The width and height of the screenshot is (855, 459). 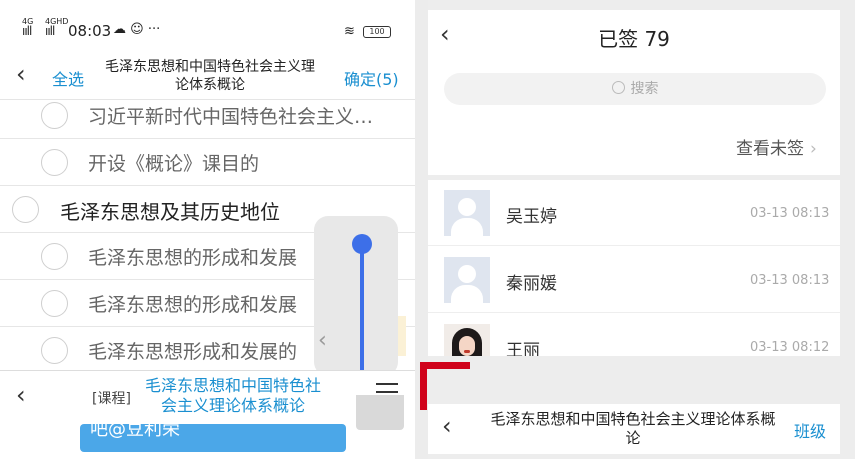 I want to click on notification-icons: ☁ ☺ ···, so click(x=137, y=29).